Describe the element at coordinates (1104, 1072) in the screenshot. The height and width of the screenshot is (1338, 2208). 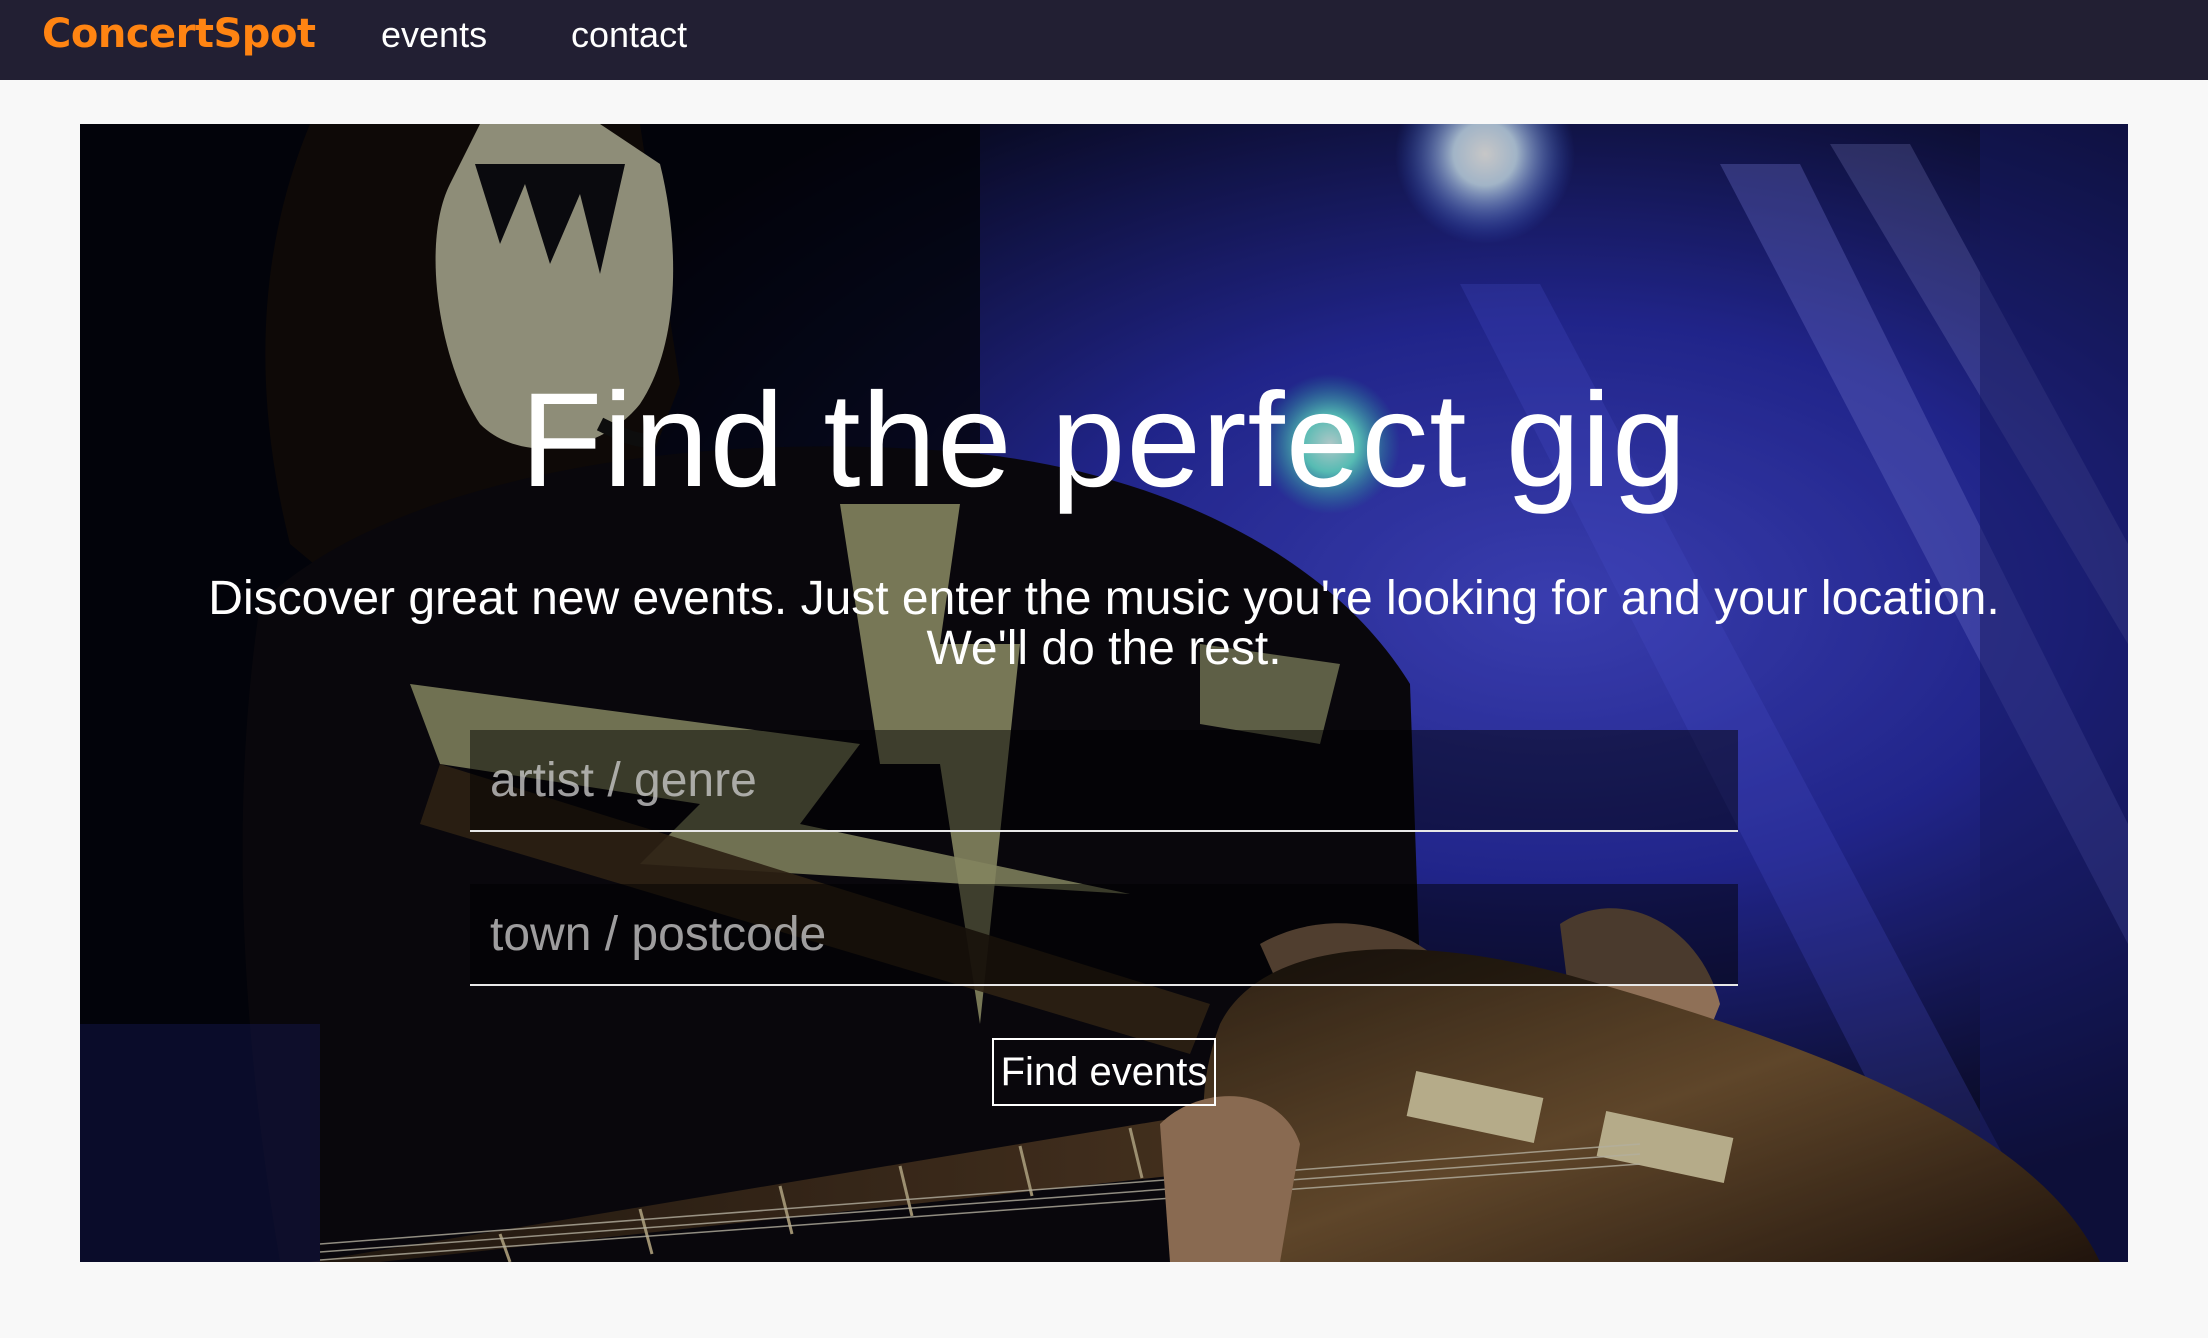
I see `find-events-button: Find events` at that location.